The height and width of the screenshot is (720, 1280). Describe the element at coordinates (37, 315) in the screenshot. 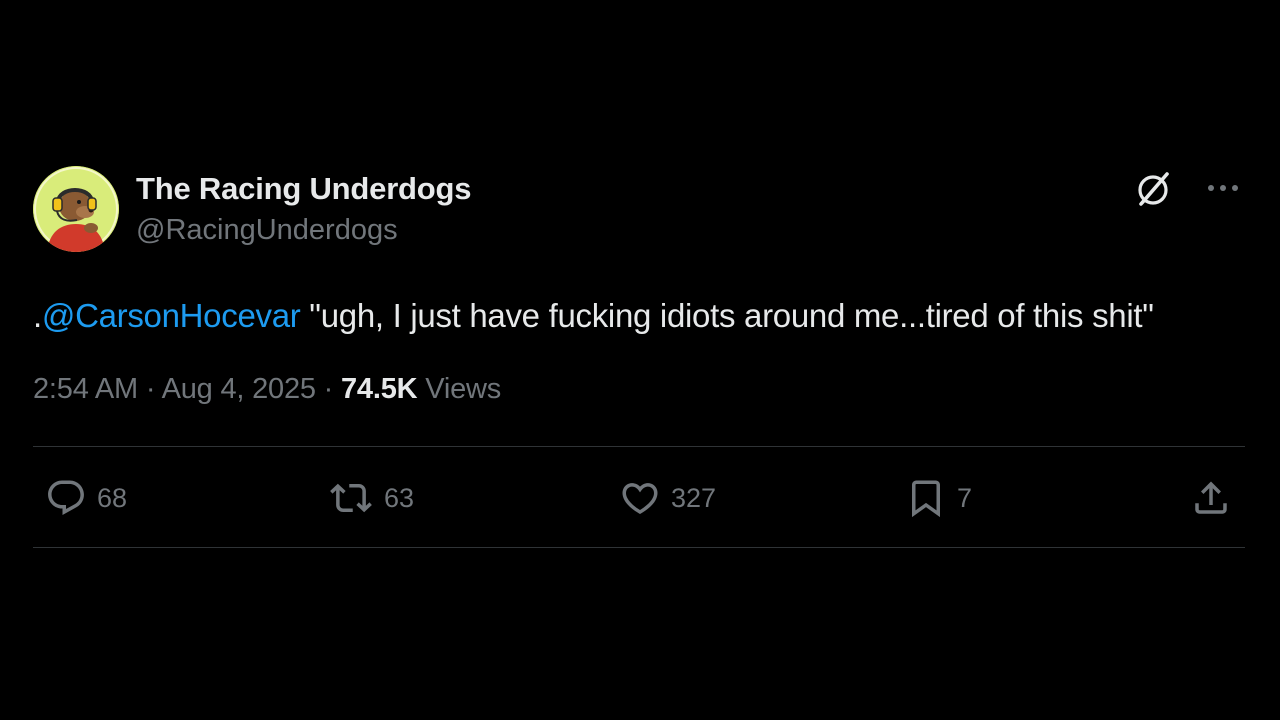

I see `tweet-text-prefix: .` at that location.